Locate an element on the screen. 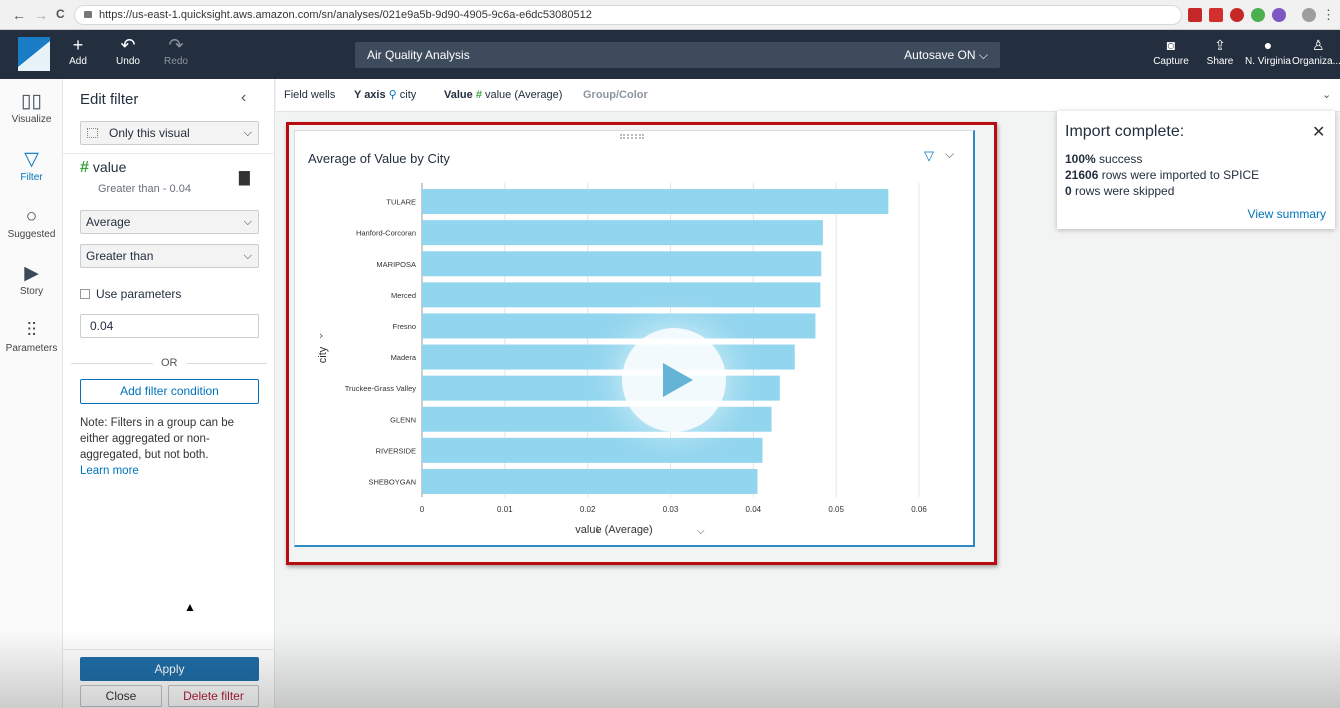  play-icon is located at coordinates (678, 380).